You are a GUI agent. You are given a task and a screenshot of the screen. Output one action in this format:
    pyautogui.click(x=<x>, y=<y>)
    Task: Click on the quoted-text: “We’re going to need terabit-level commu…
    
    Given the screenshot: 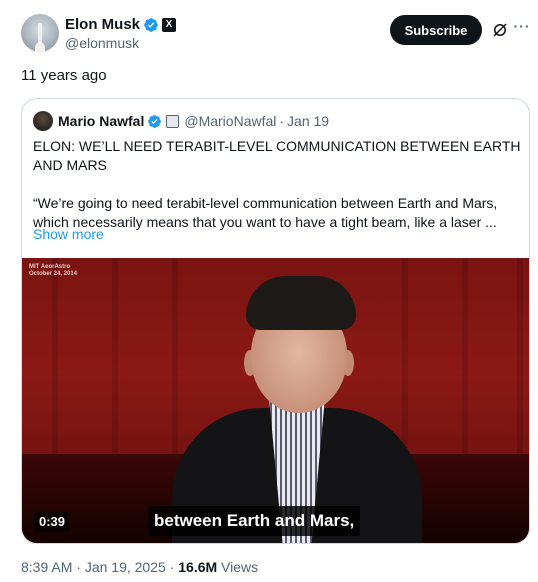 What is the action you would take?
    pyautogui.click(x=265, y=212)
    